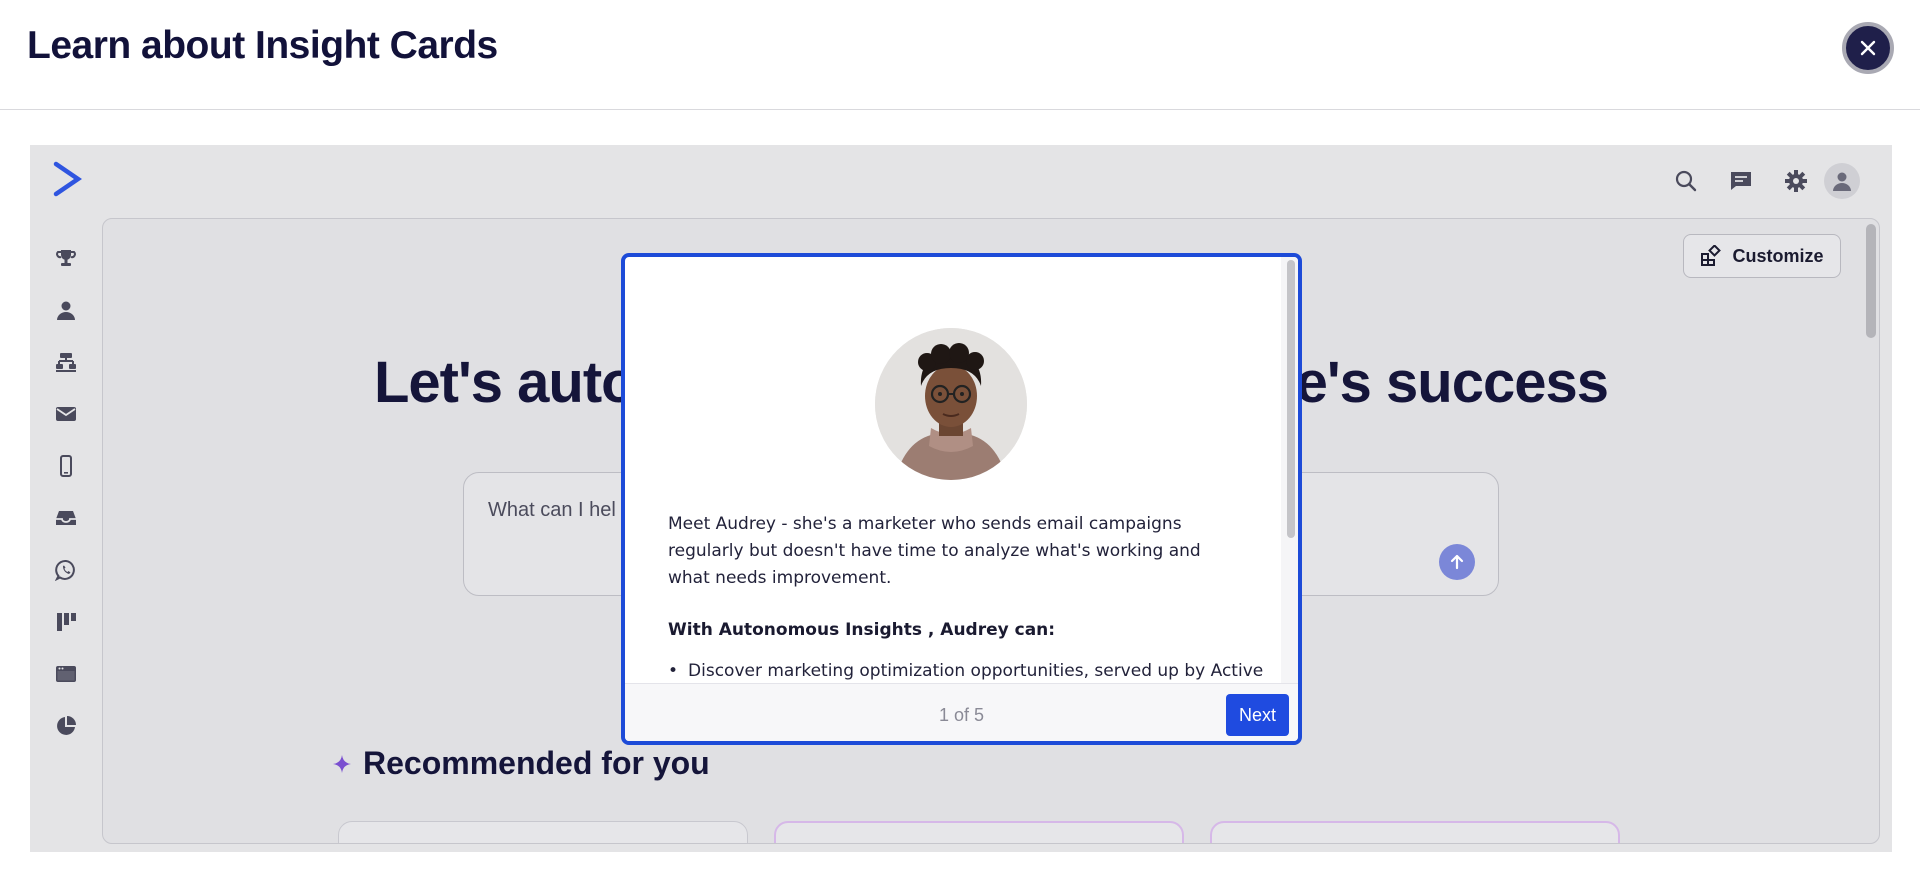 This screenshot has height=880, width=1920. What do you see at coordinates (1842, 181) in the screenshot?
I see `user-avatar-icon` at bounding box center [1842, 181].